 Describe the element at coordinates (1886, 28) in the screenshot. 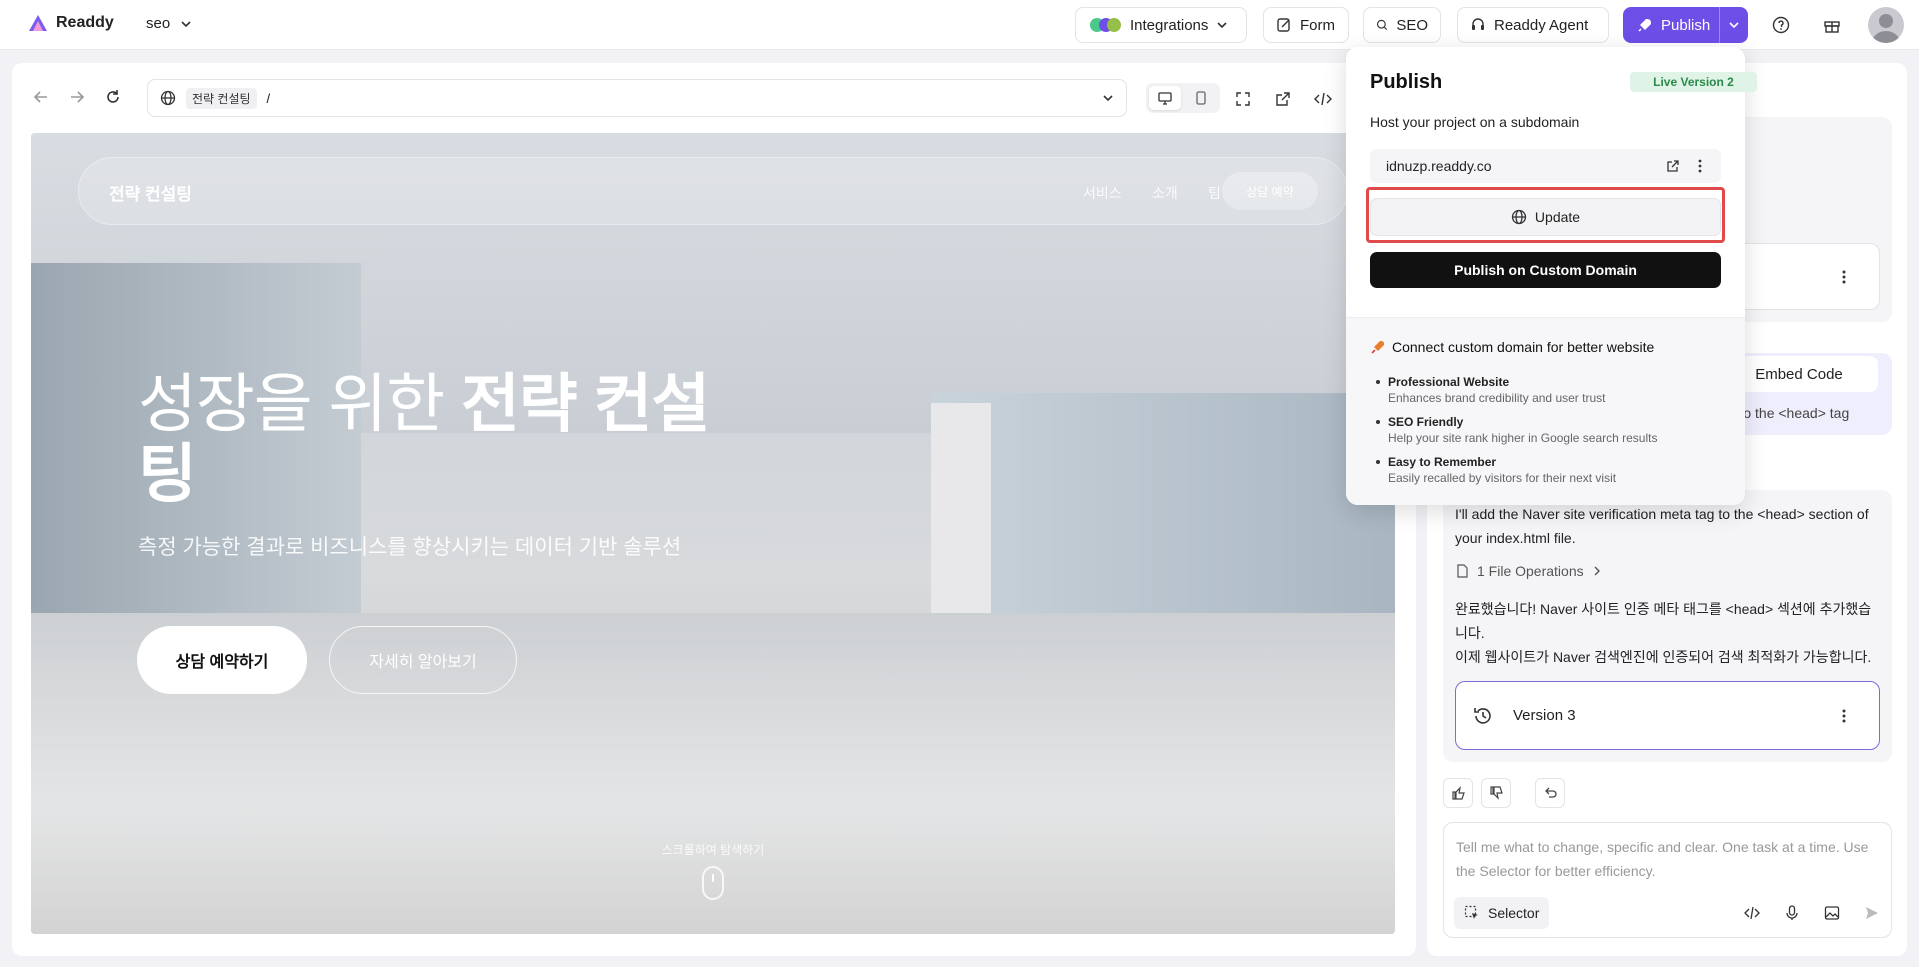

I see `user-icon` at that location.